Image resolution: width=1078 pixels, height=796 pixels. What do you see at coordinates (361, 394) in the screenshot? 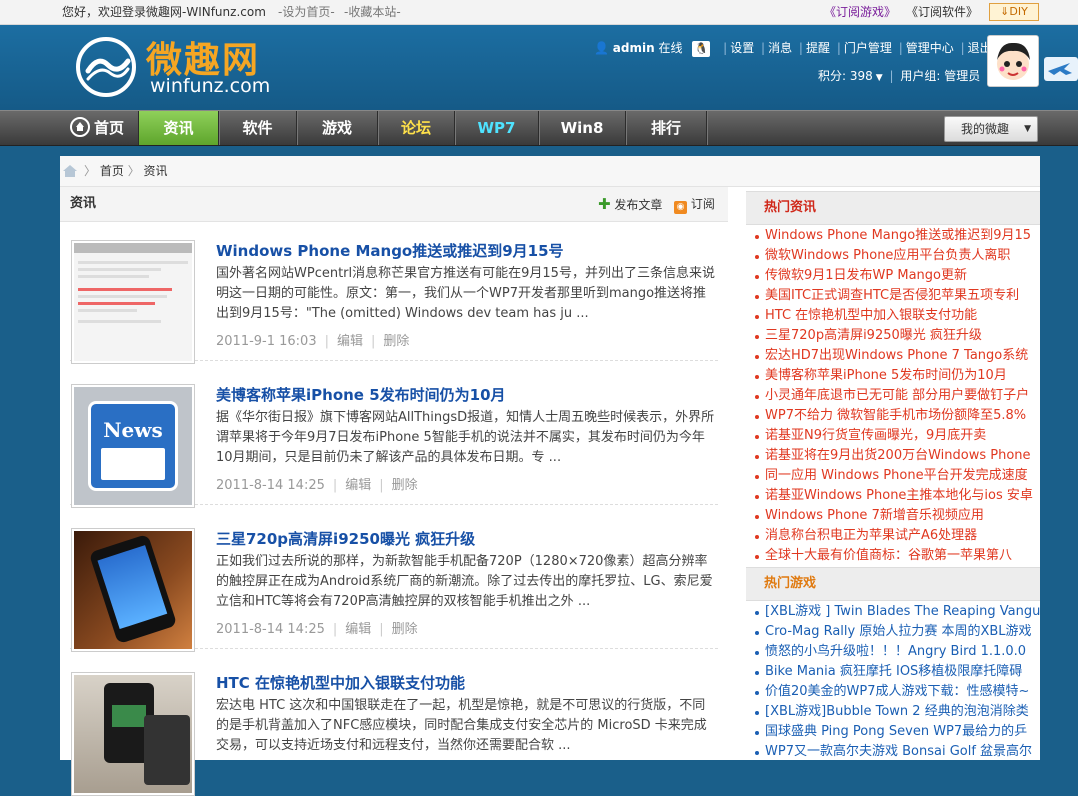
I see `article-title: 美博客称苹果iPhone 5发布时间仍为10月` at bounding box center [361, 394].